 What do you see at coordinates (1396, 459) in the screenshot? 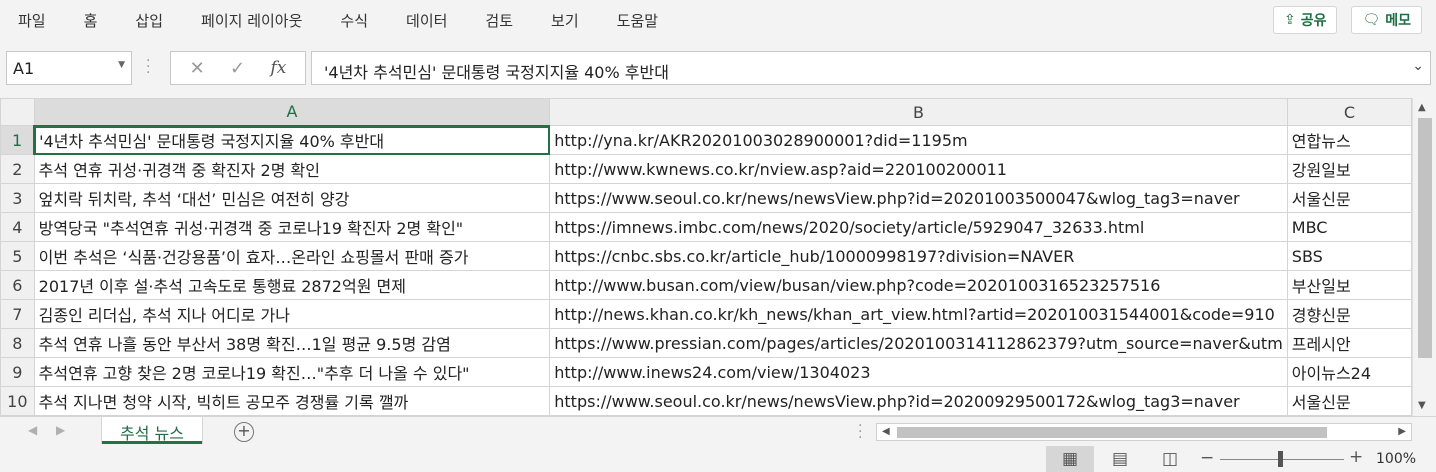
I see `zoom-level: 100%` at bounding box center [1396, 459].